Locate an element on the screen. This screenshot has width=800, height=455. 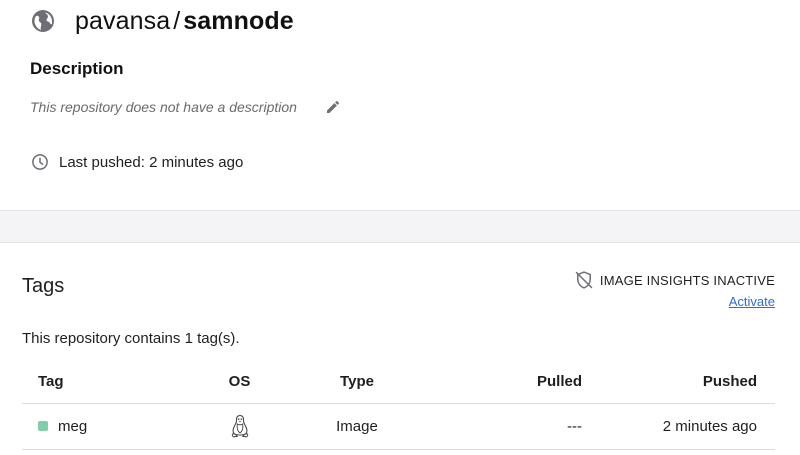
column-header-os: OS is located at coordinates (239, 382).